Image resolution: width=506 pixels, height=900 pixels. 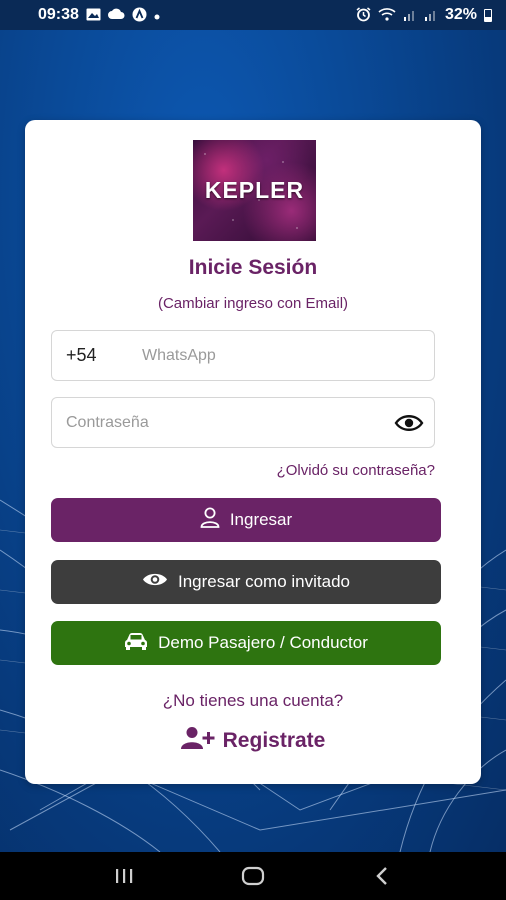 What do you see at coordinates (139, 15) in the screenshot?
I see `app-a-icon` at bounding box center [139, 15].